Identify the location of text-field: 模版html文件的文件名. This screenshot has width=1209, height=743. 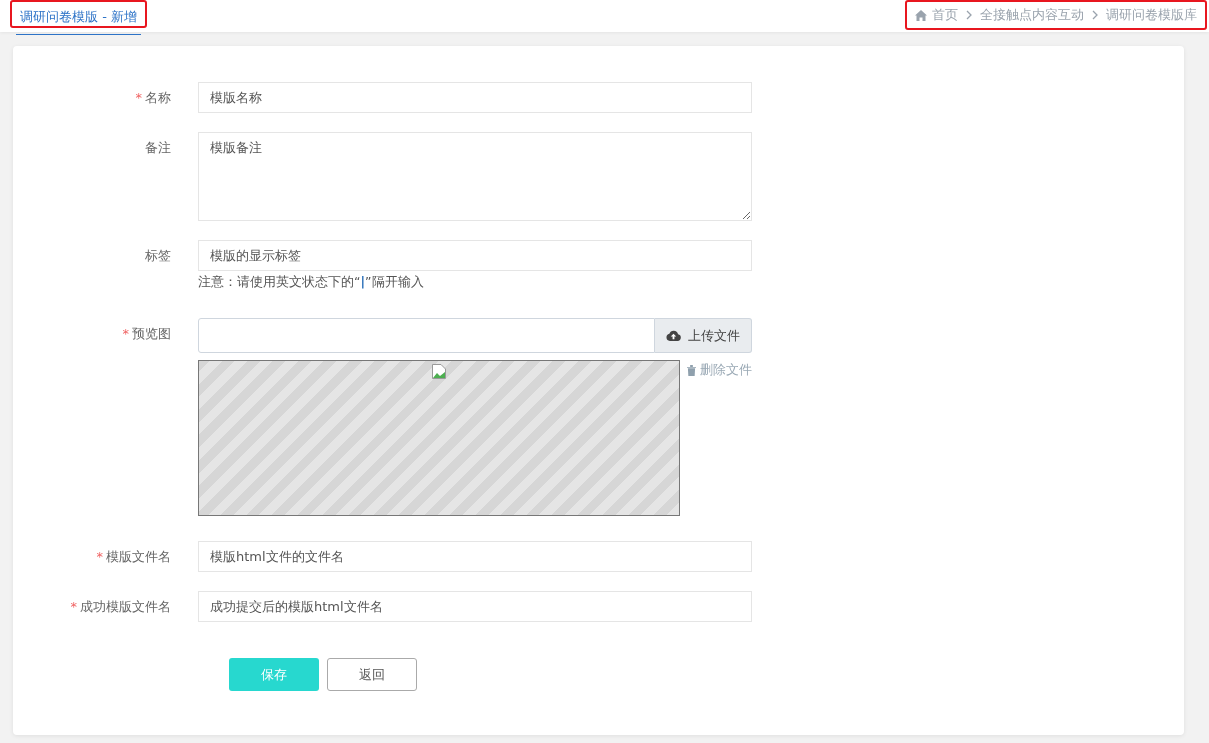
(475, 556).